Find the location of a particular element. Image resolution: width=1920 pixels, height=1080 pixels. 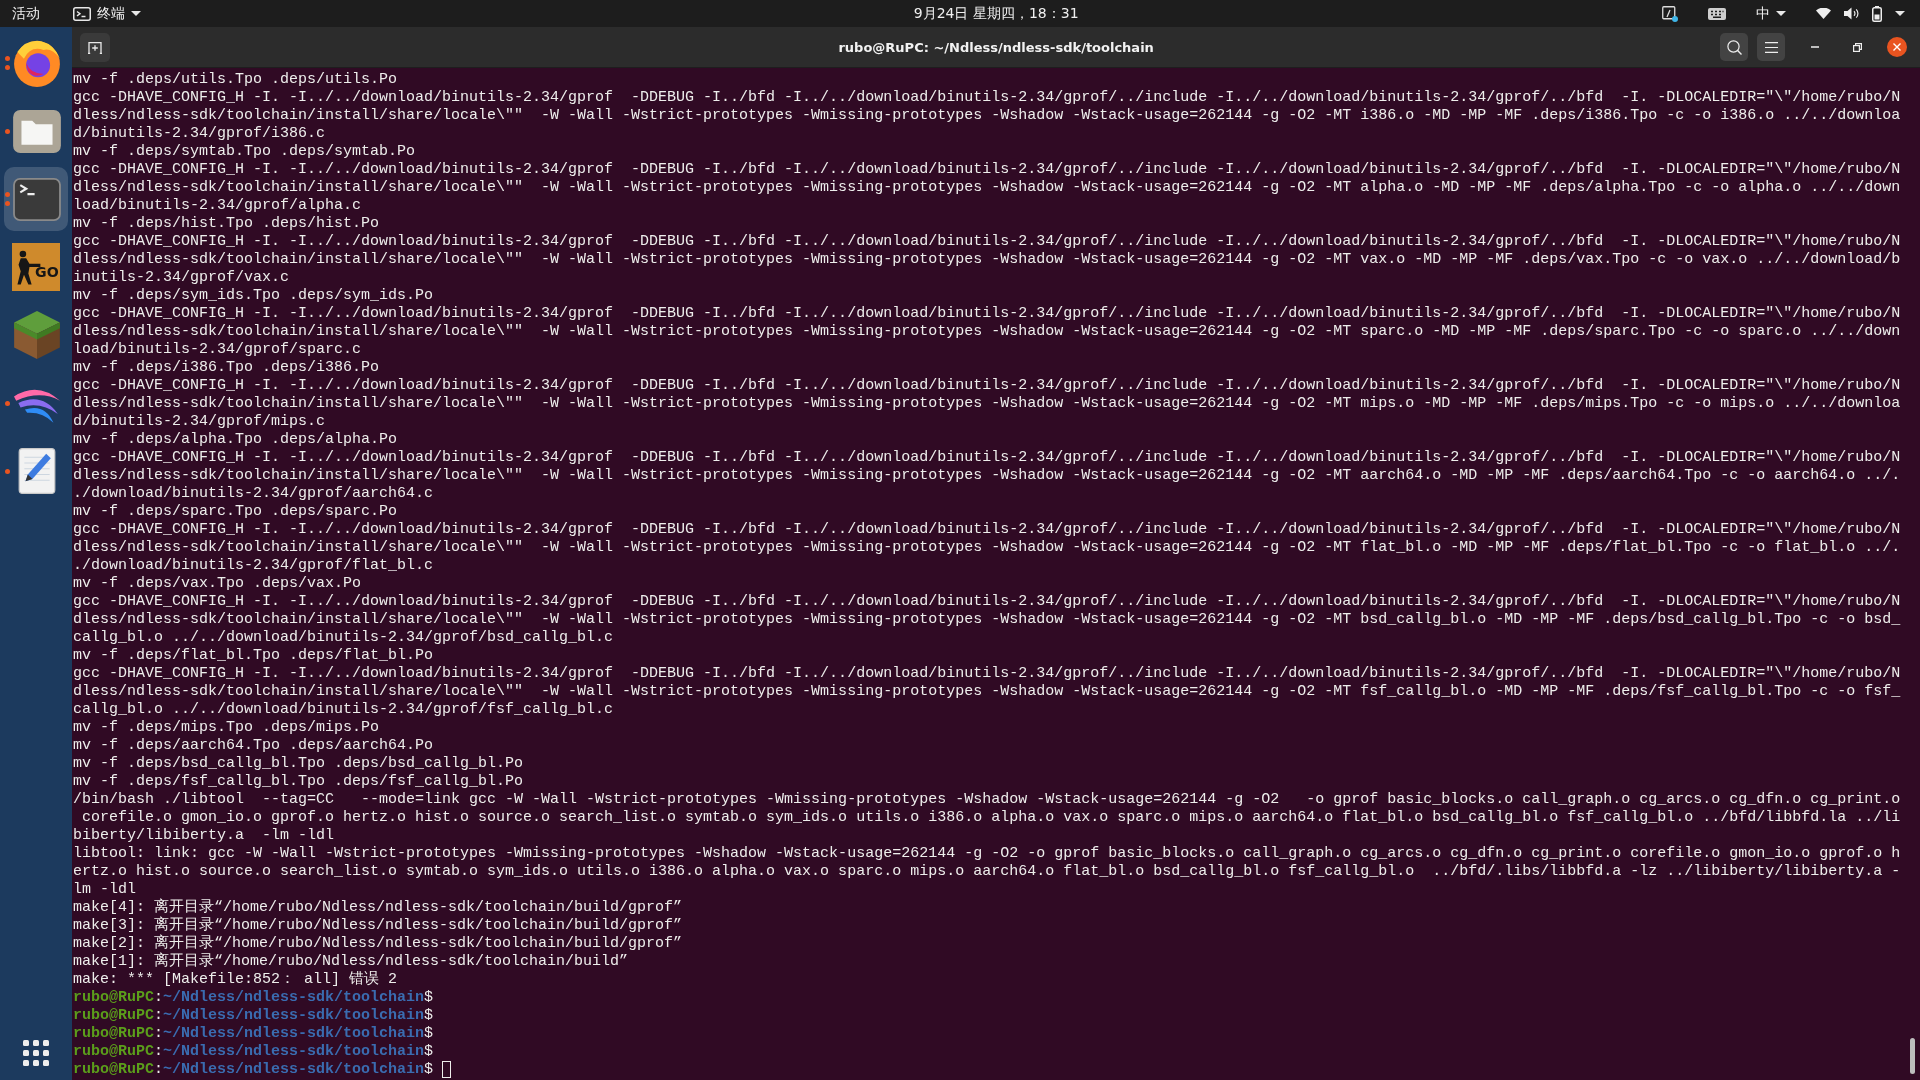

output-line: libtool: link: gcc -W -Wall -Wstrict-prototypes -Wmissing-prototypes -Wshadow -Wstack-usage=262144 -g -O2 -o gprof basic_blocks.o call_graph.o cg_arcs.o cg_dfn.o cg_print.o corefile.o gmon_io.o gprof.o h is located at coordinates (987, 854).